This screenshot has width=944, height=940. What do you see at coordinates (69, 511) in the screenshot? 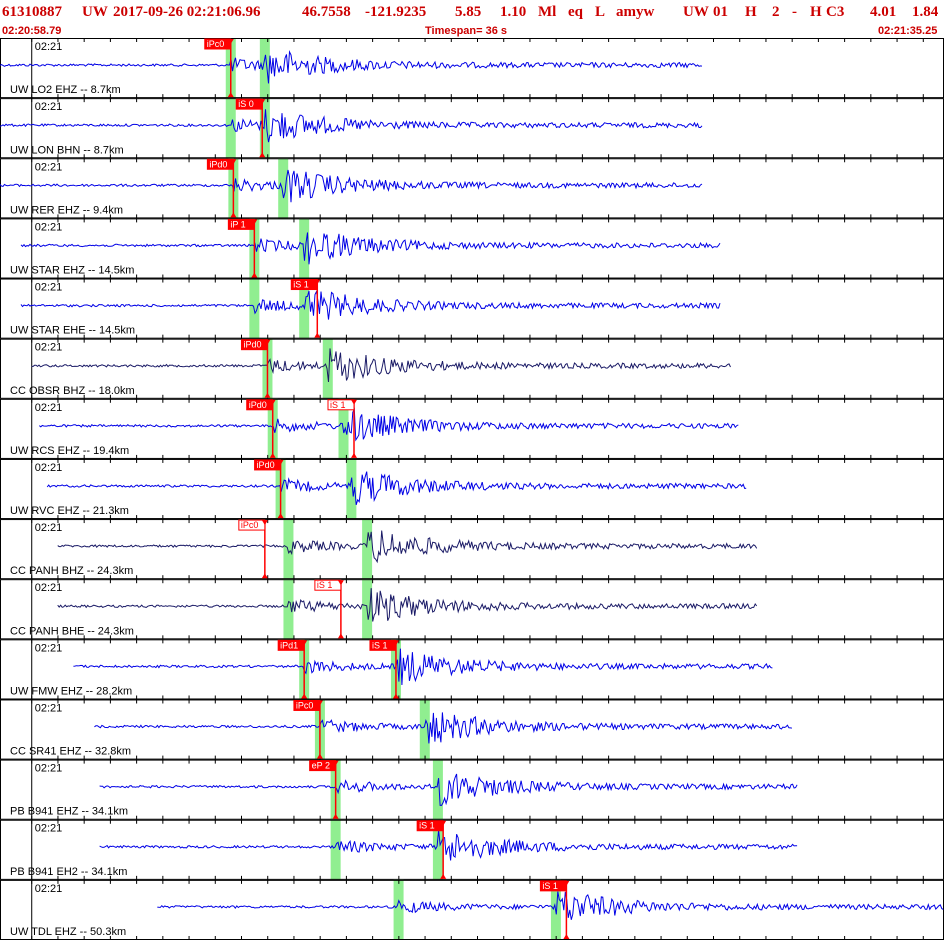
I see `station-label: UW RVC EHZ -- 21.3km` at bounding box center [69, 511].